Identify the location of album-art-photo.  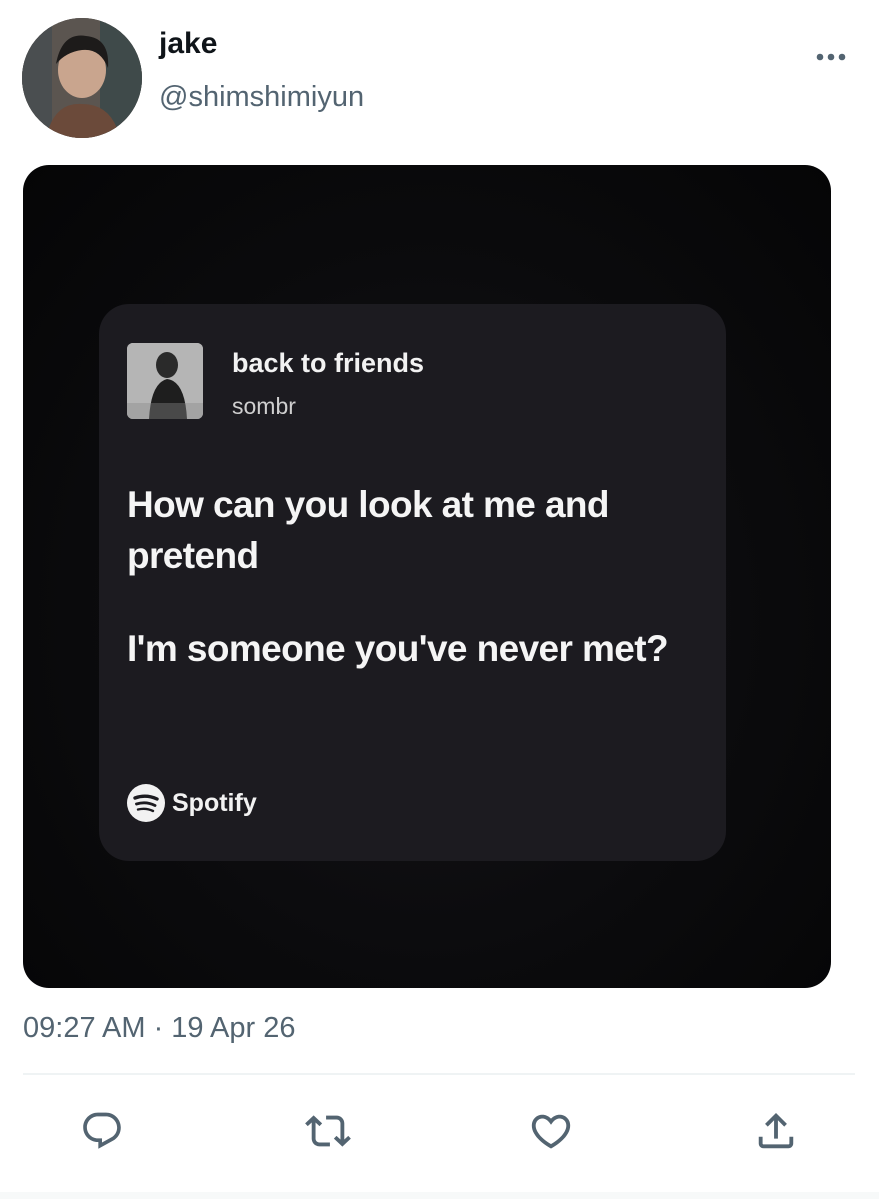
(165, 381).